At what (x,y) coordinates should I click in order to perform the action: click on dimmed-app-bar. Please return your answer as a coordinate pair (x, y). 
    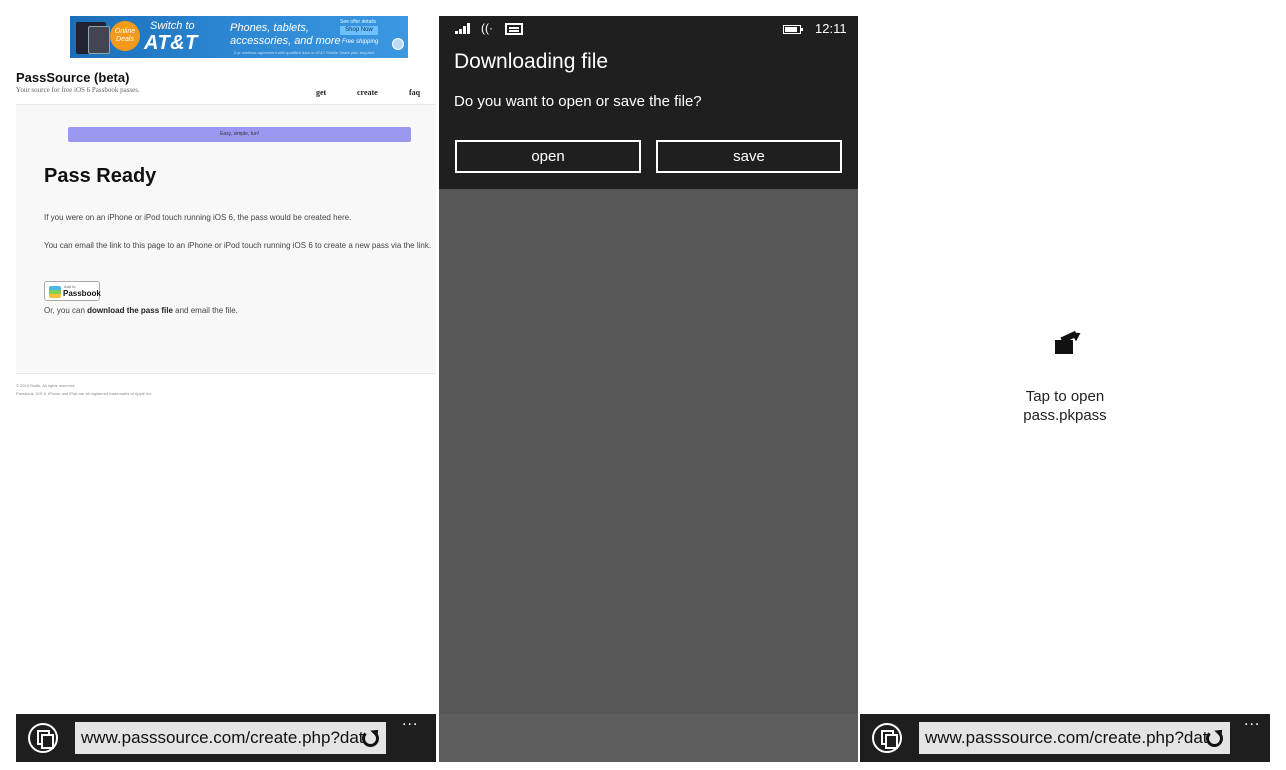
    Looking at the image, I should click on (648, 738).